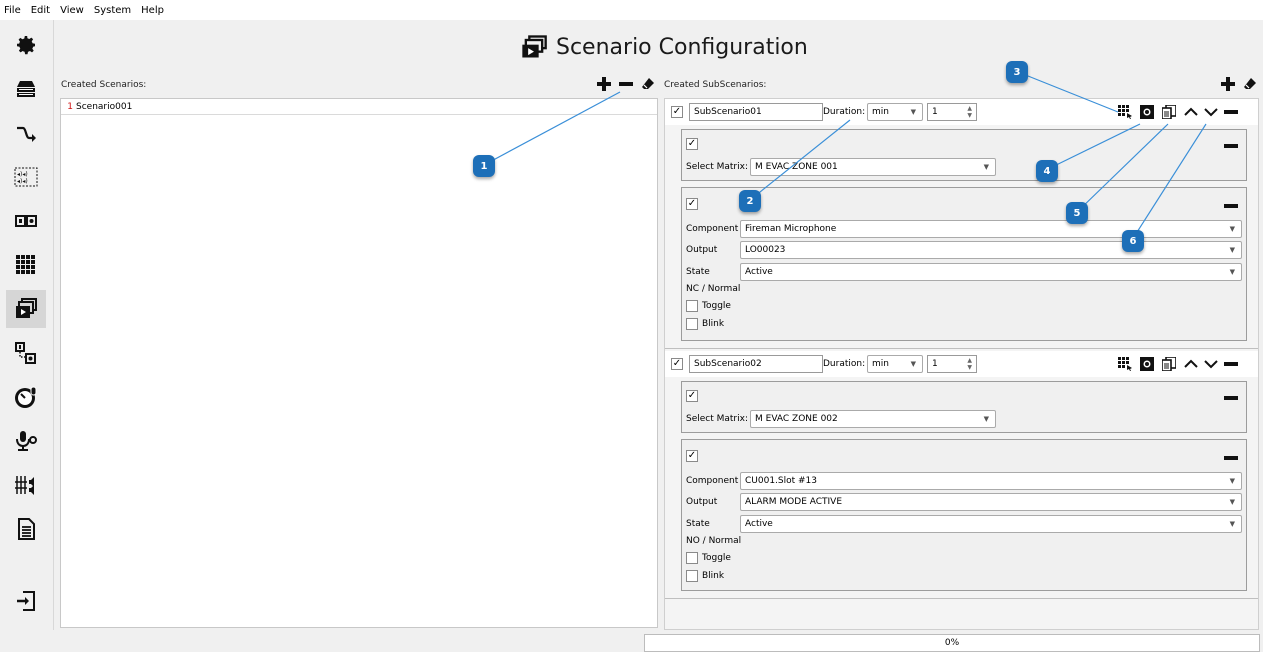  I want to click on scenario-number: 1, so click(70, 106).